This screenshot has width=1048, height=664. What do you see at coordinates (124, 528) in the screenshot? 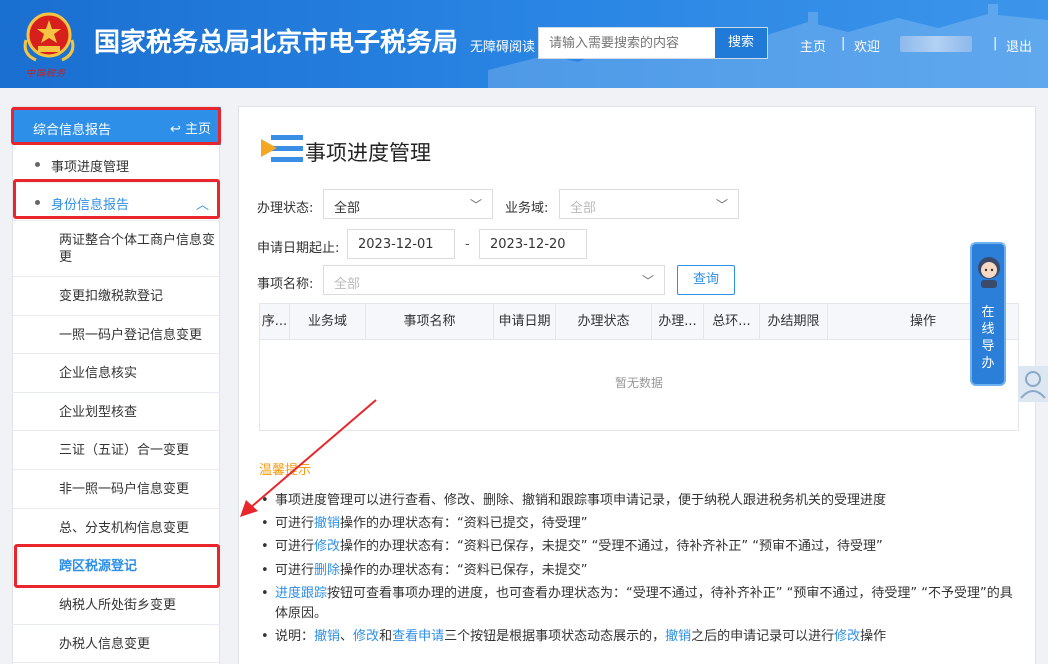
I see `sidebar-subitem-label: 总、分支机构信息变更` at bounding box center [124, 528].